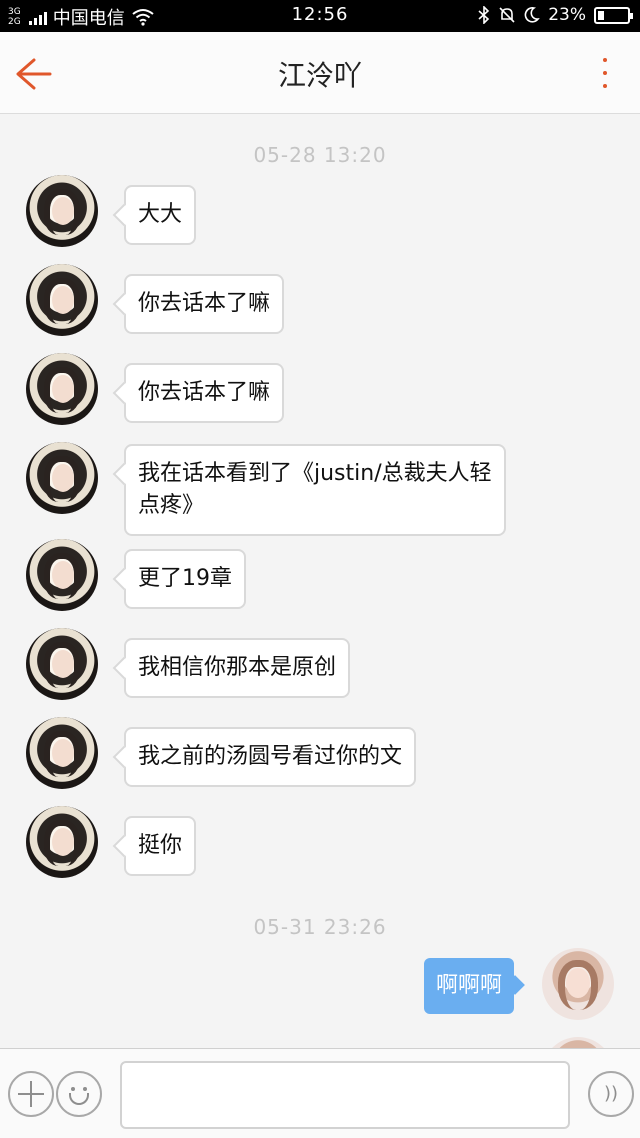  I want to click on status-bar: 3G 2G 中国电信 12:56 23%, so click(320, 16).